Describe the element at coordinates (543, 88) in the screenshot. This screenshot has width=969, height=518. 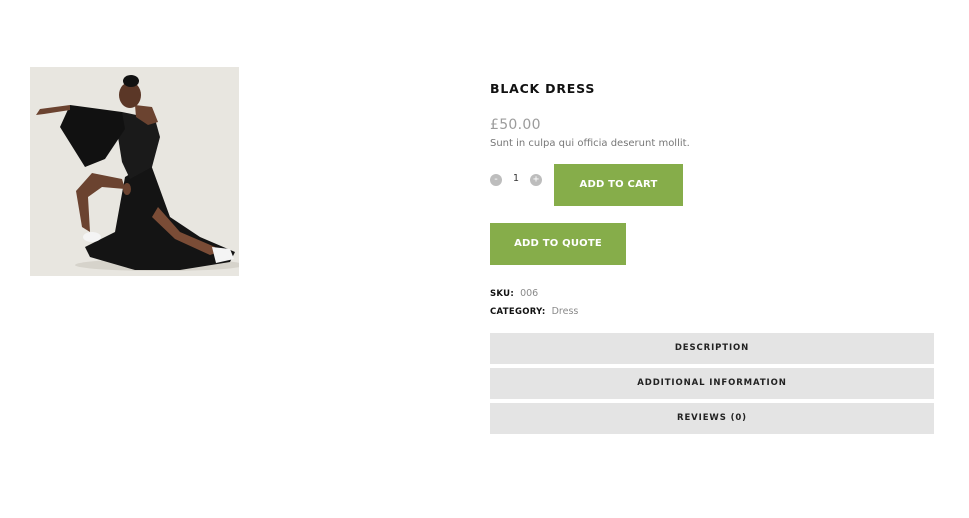
I see `product-title: BLACK DRESS` at that location.